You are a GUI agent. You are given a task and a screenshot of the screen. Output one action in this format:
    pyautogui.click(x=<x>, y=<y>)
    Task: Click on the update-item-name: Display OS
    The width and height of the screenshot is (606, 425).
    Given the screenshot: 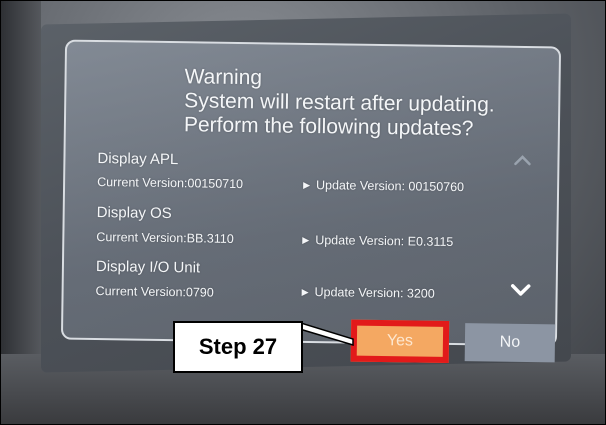 What is the action you would take?
    pyautogui.click(x=134, y=213)
    